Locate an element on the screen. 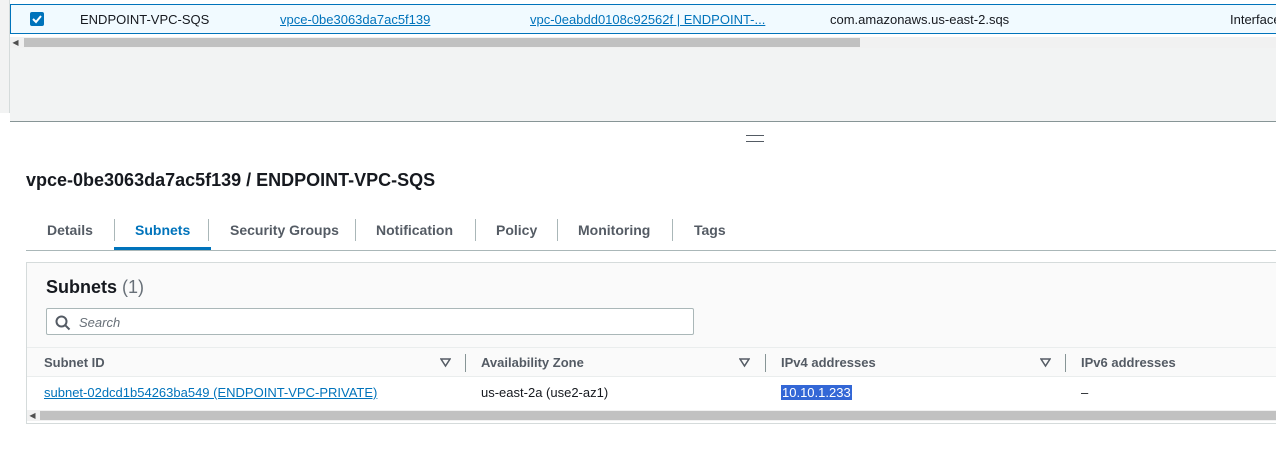 Image resolution: width=1276 pixels, height=461 pixels. column-header-ipv6: IPv6 addresses is located at coordinates (1128, 363).